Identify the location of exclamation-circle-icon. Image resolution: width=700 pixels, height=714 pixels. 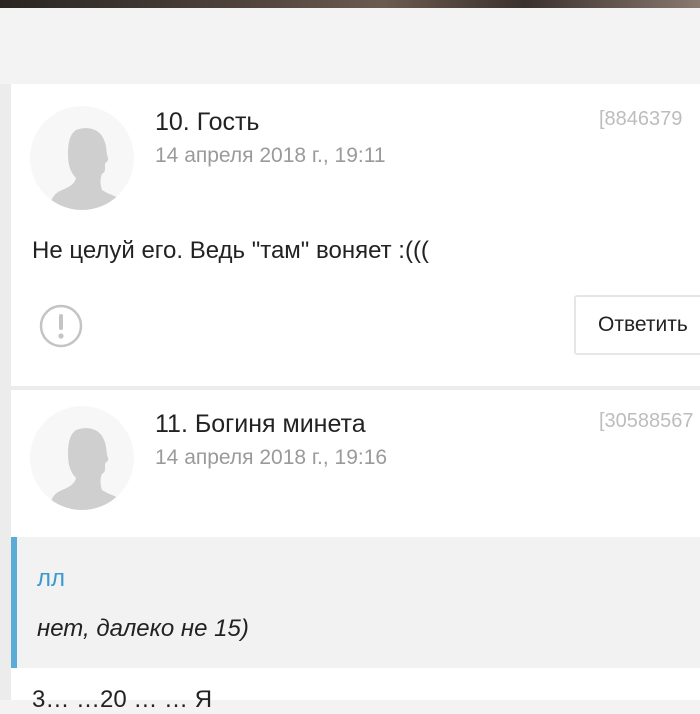
(61, 326).